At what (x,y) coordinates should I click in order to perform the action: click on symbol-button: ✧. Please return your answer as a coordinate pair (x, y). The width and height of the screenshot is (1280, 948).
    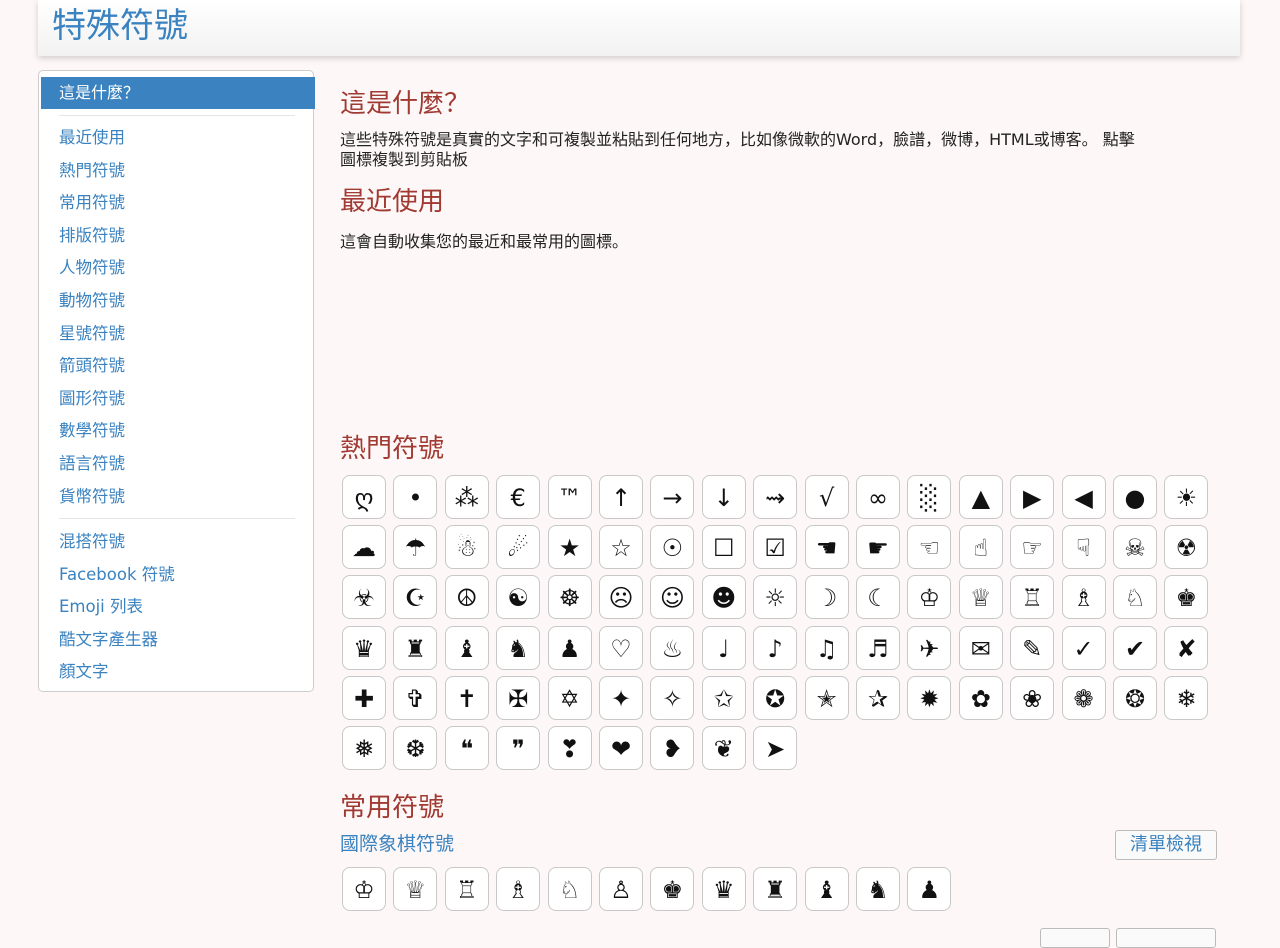
    Looking at the image, I should click on (672, 697).